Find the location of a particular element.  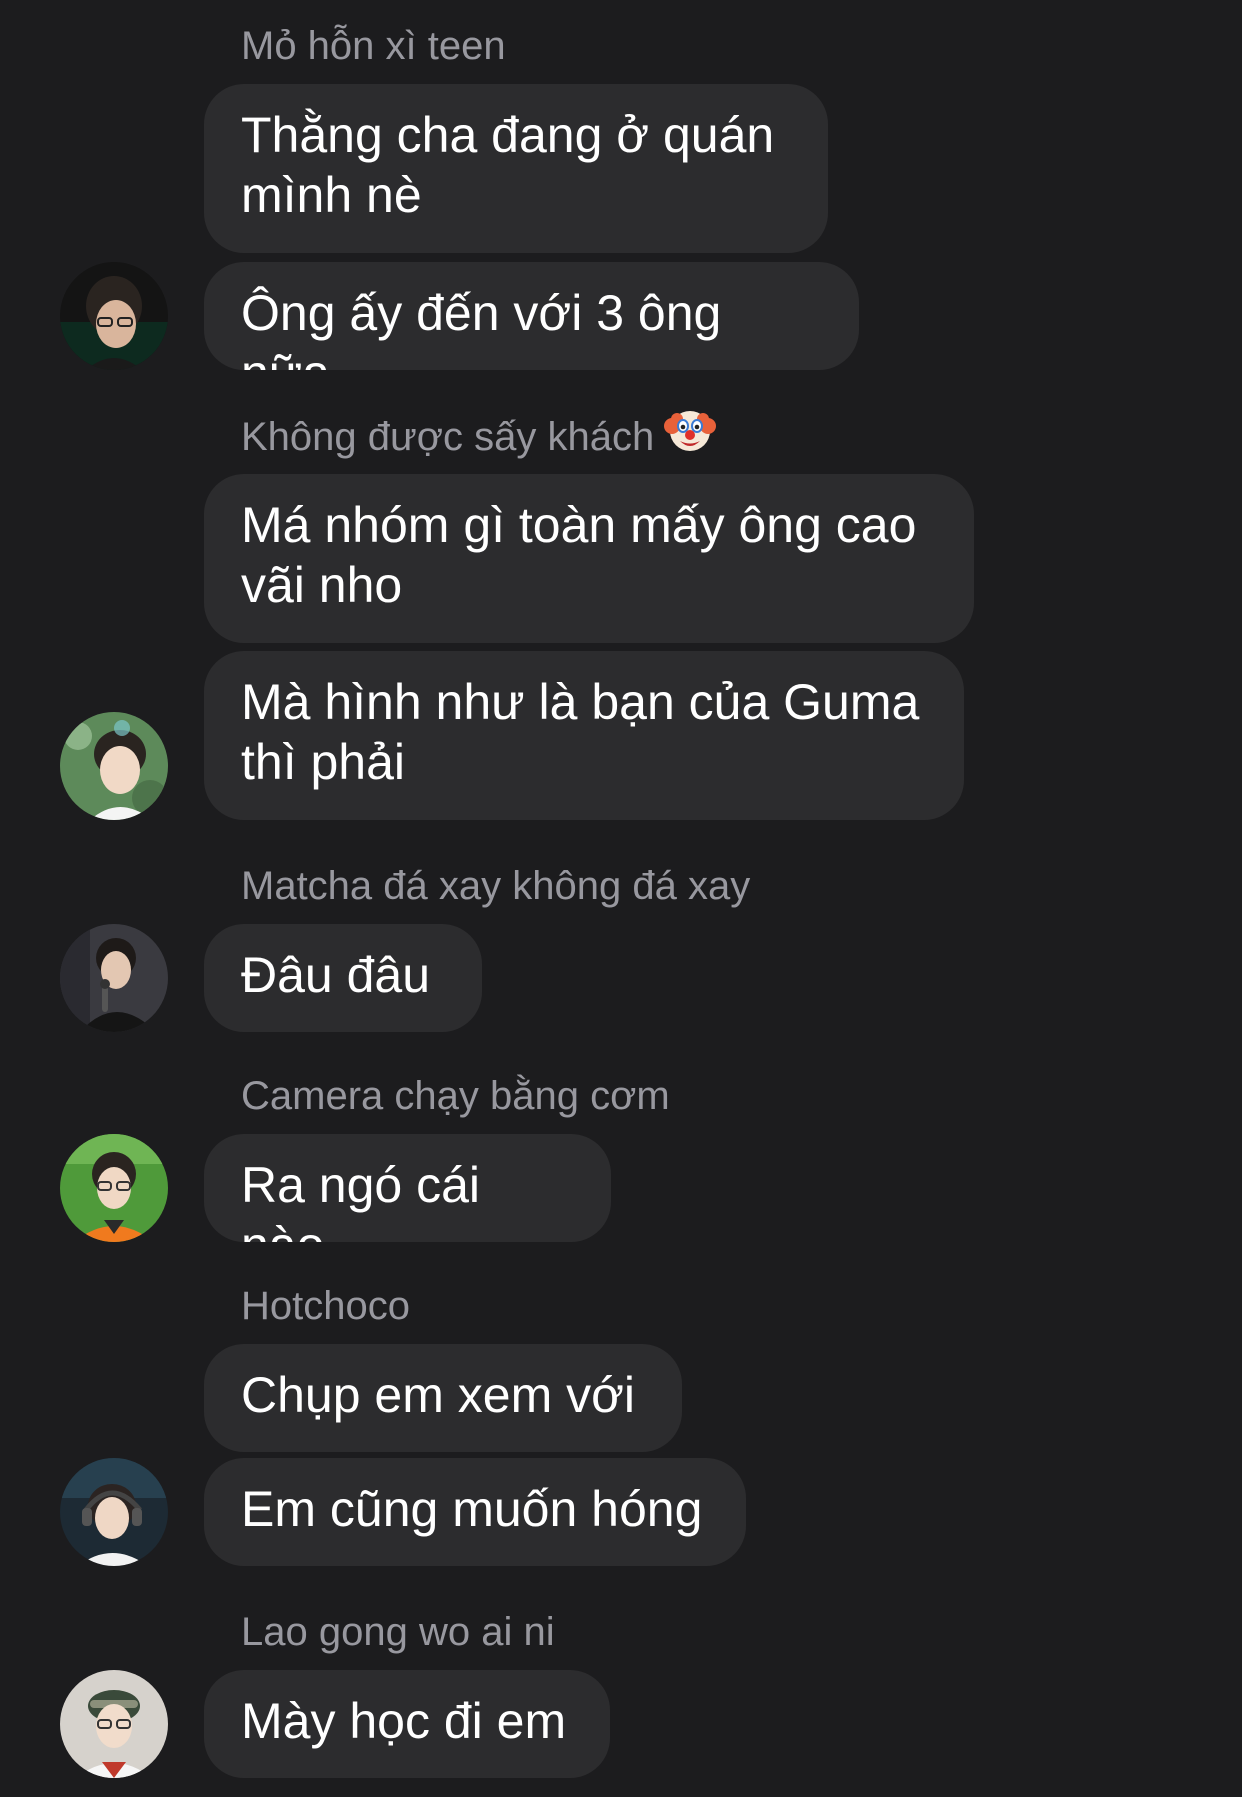

sender-name: Camera chạy bằng cơm is located at coordinates (455, 1096).